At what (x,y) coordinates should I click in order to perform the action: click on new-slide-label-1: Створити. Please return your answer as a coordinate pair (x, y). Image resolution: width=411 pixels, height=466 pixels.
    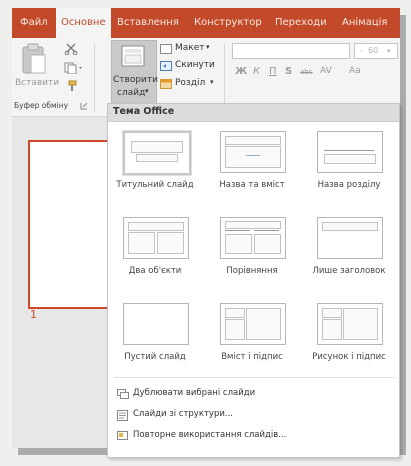
    Looking at the image, I should click on (135, 80).